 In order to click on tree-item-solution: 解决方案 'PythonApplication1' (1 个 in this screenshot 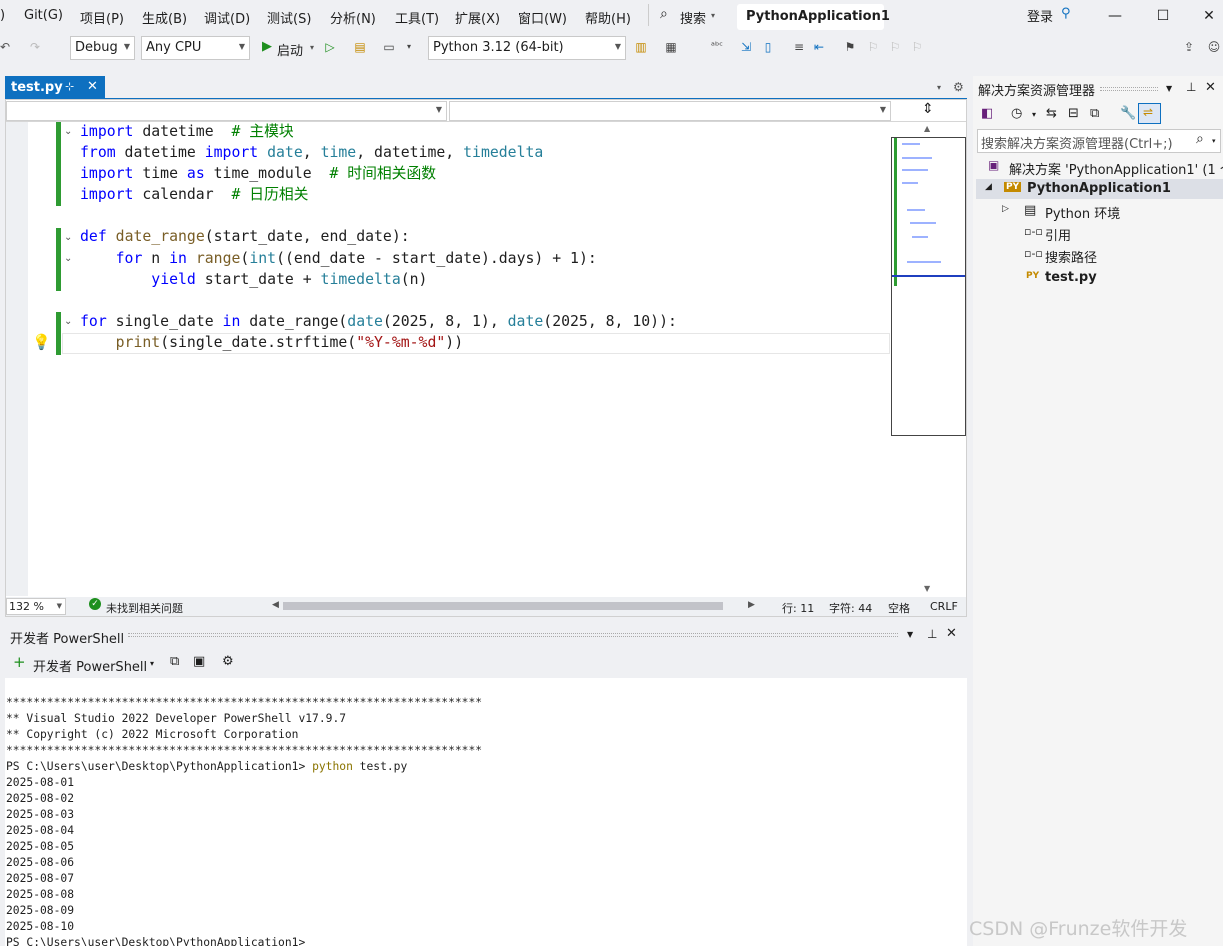, I will do `click(1116, 168)`.